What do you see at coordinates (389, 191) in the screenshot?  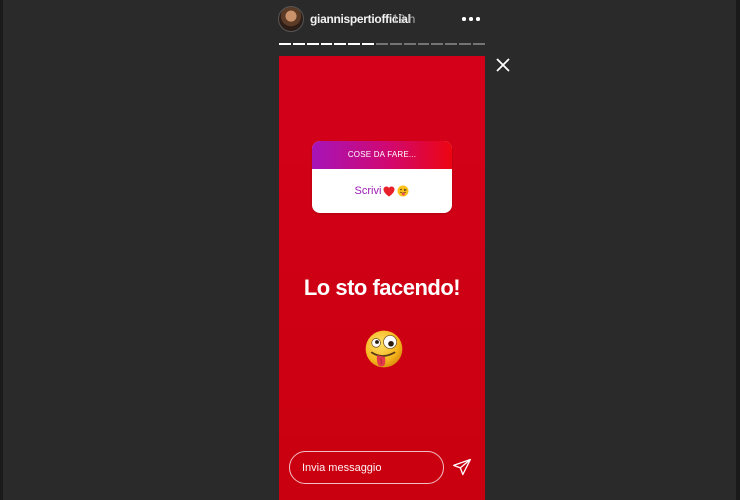 I see `red-heart-icon` at bounding box center [389, 191].